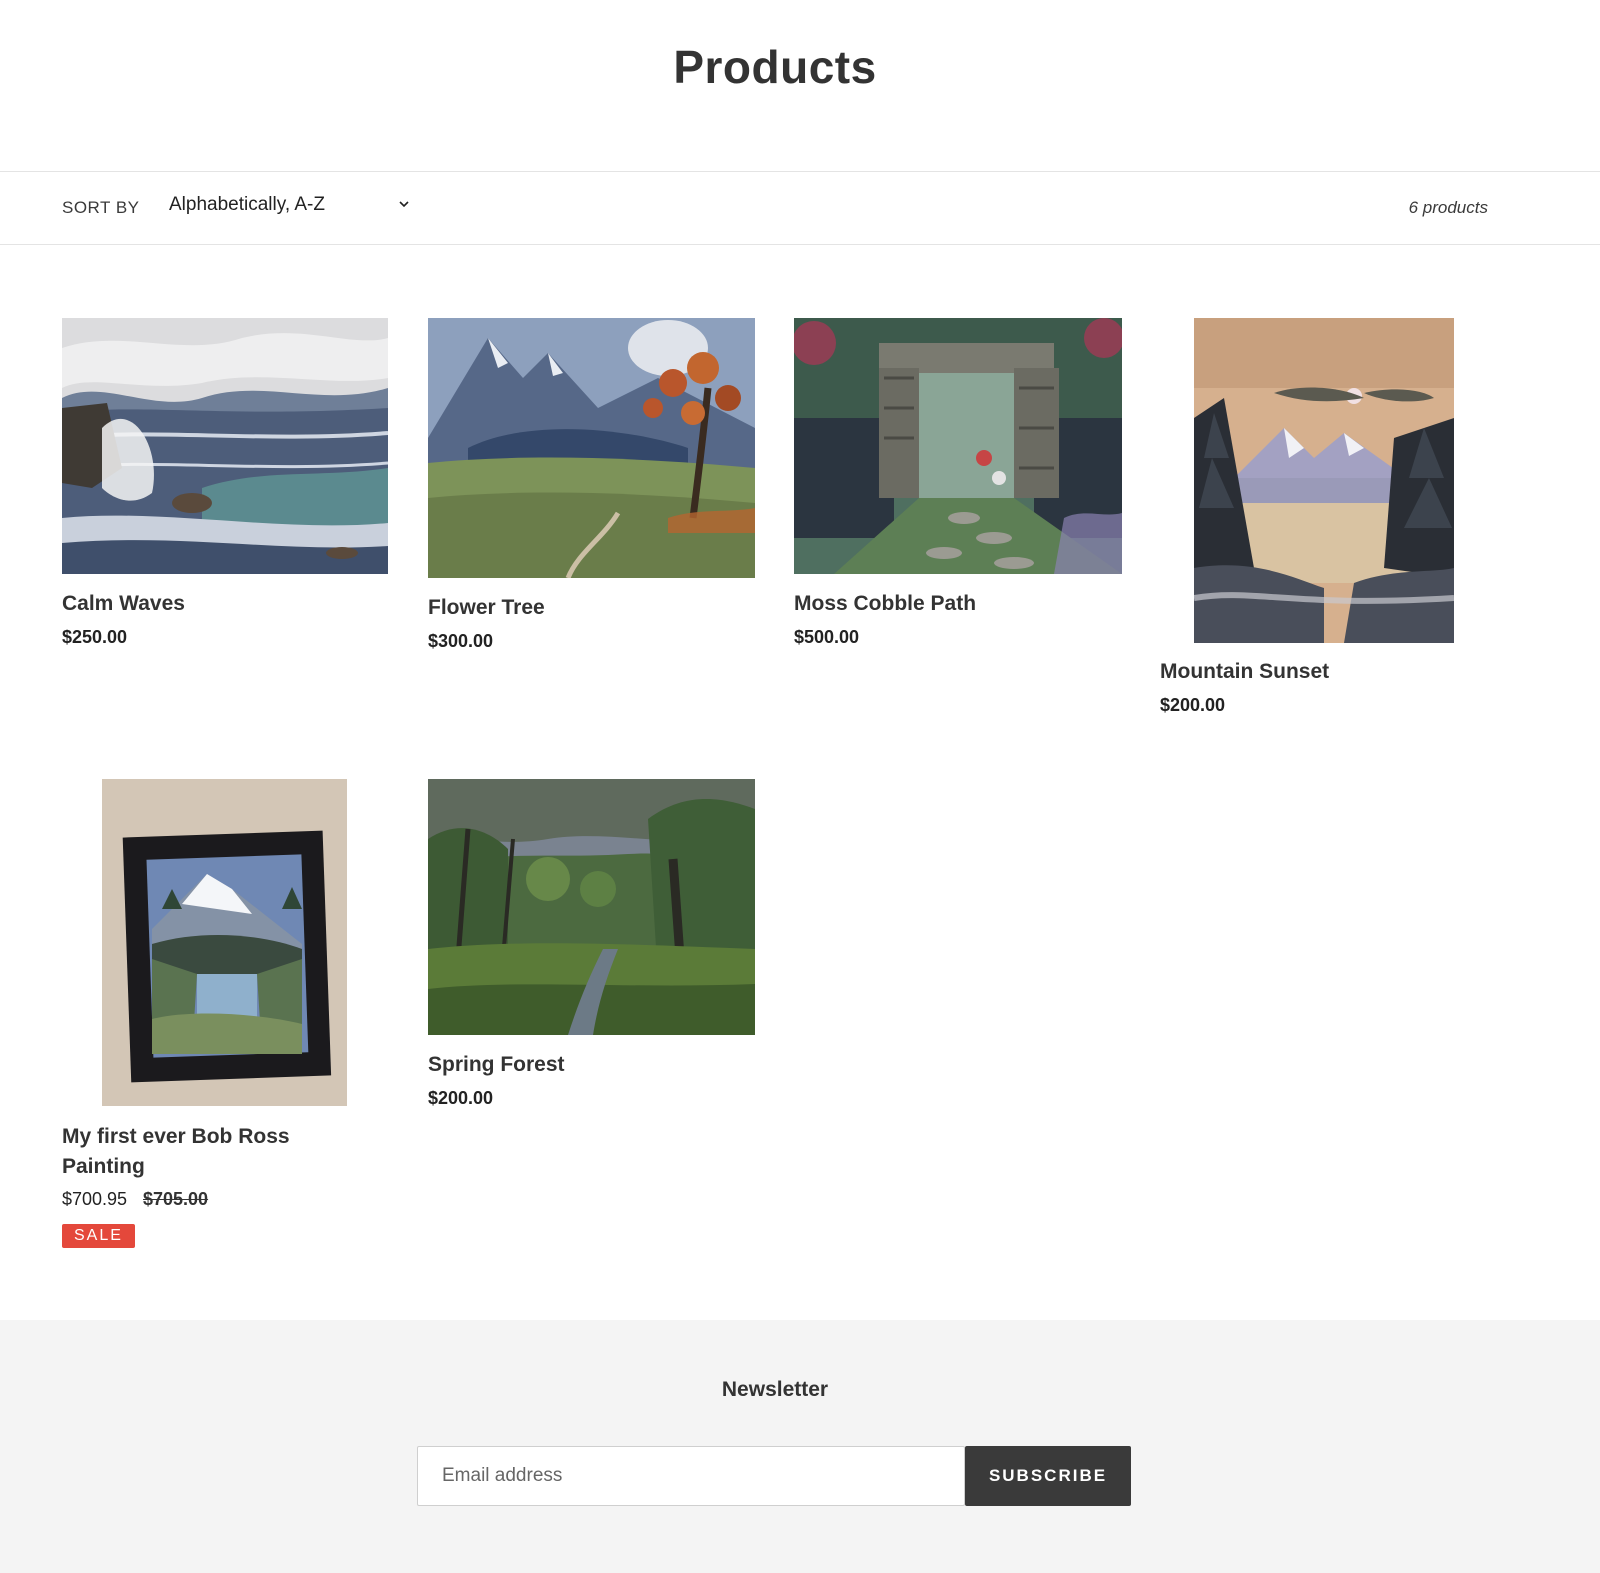 This screenshot has height=1573, width=1600. What do you see at coordinates (691, 1476) in the screenshot?
I see `email-input` at bounding box center [691, 1476].